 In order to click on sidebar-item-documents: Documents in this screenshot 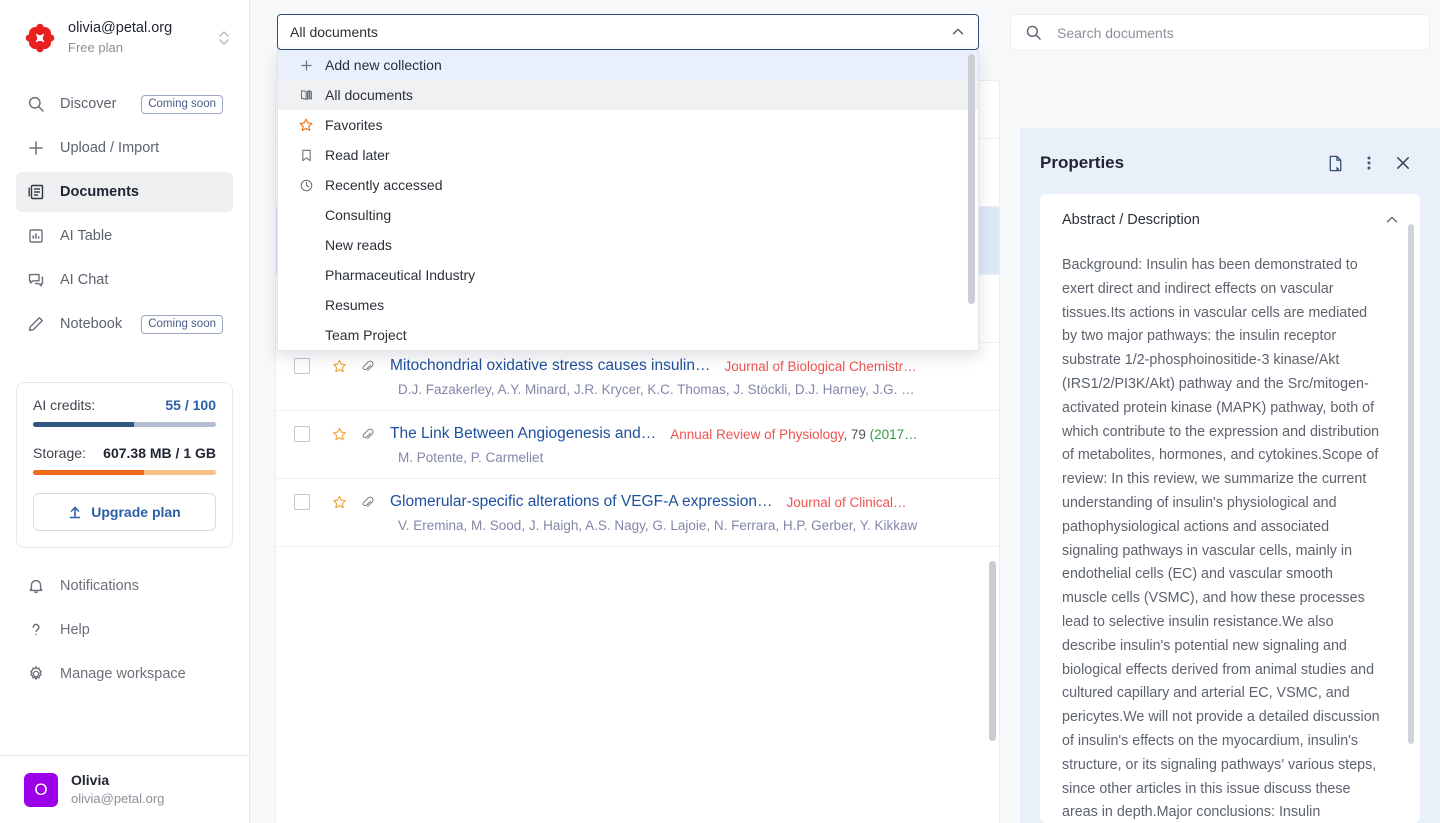, I will do `click(124, 192)`.